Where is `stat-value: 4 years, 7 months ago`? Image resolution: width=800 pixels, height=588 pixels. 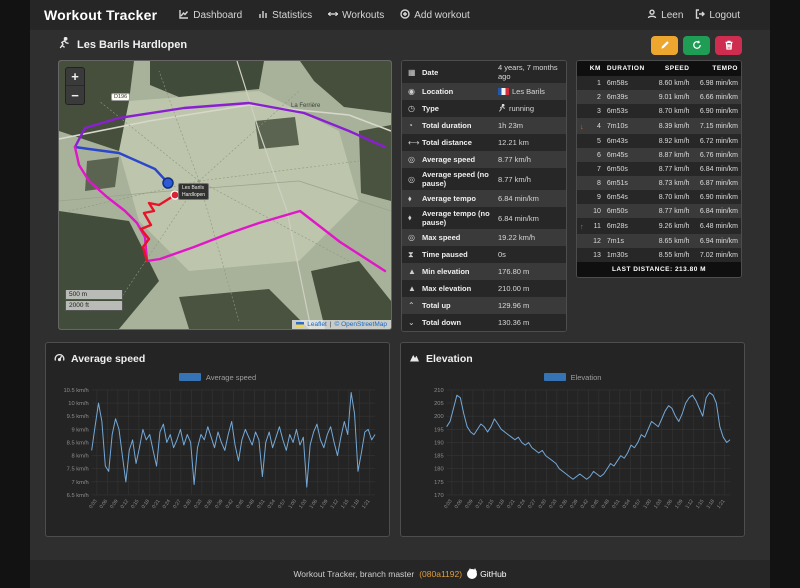
stat-value: 4 years, 7 months ago is located at coordinates (528, 72).